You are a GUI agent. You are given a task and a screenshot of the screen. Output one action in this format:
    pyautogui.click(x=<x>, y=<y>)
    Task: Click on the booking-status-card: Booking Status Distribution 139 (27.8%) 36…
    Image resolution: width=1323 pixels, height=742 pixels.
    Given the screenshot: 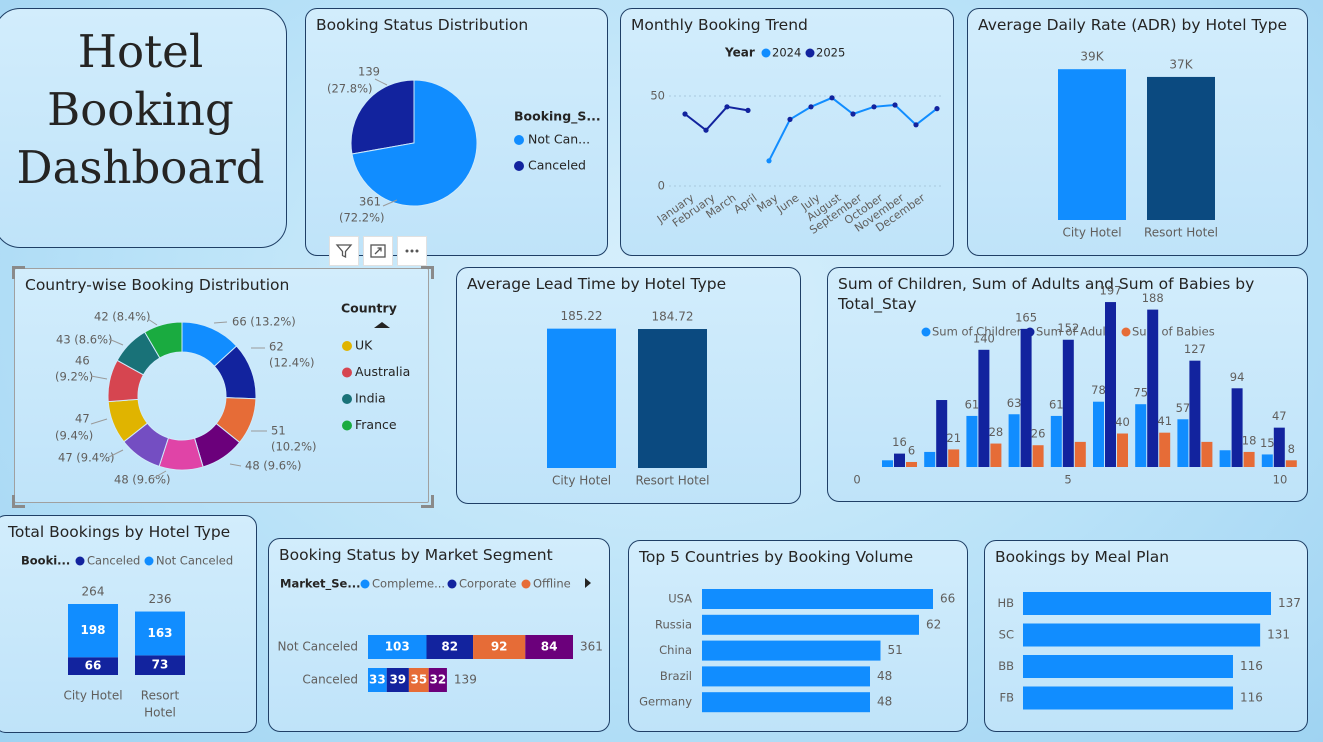 What is the action you would take?
    pyautogui.click(x=456, y=132)
    